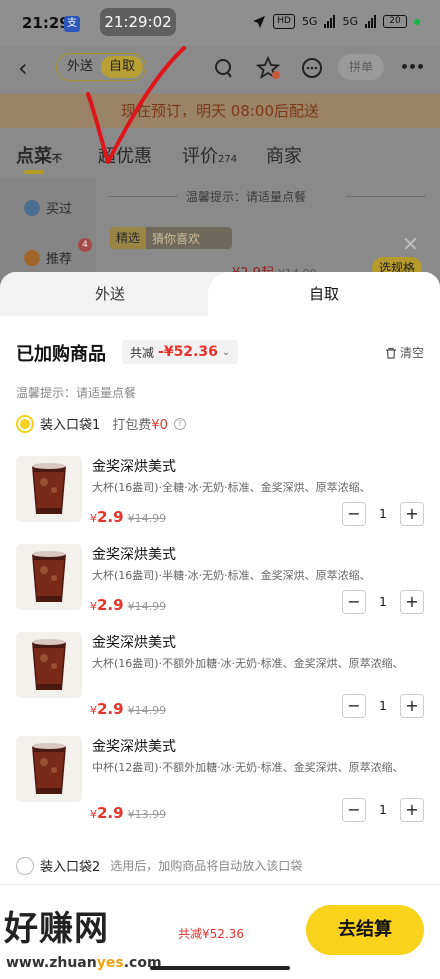 Image resolution: width=440 pixels, height=979 pixels. Describe the element at coordinates (32, 207) in the screenshot. I see `basket-icon` at that location.